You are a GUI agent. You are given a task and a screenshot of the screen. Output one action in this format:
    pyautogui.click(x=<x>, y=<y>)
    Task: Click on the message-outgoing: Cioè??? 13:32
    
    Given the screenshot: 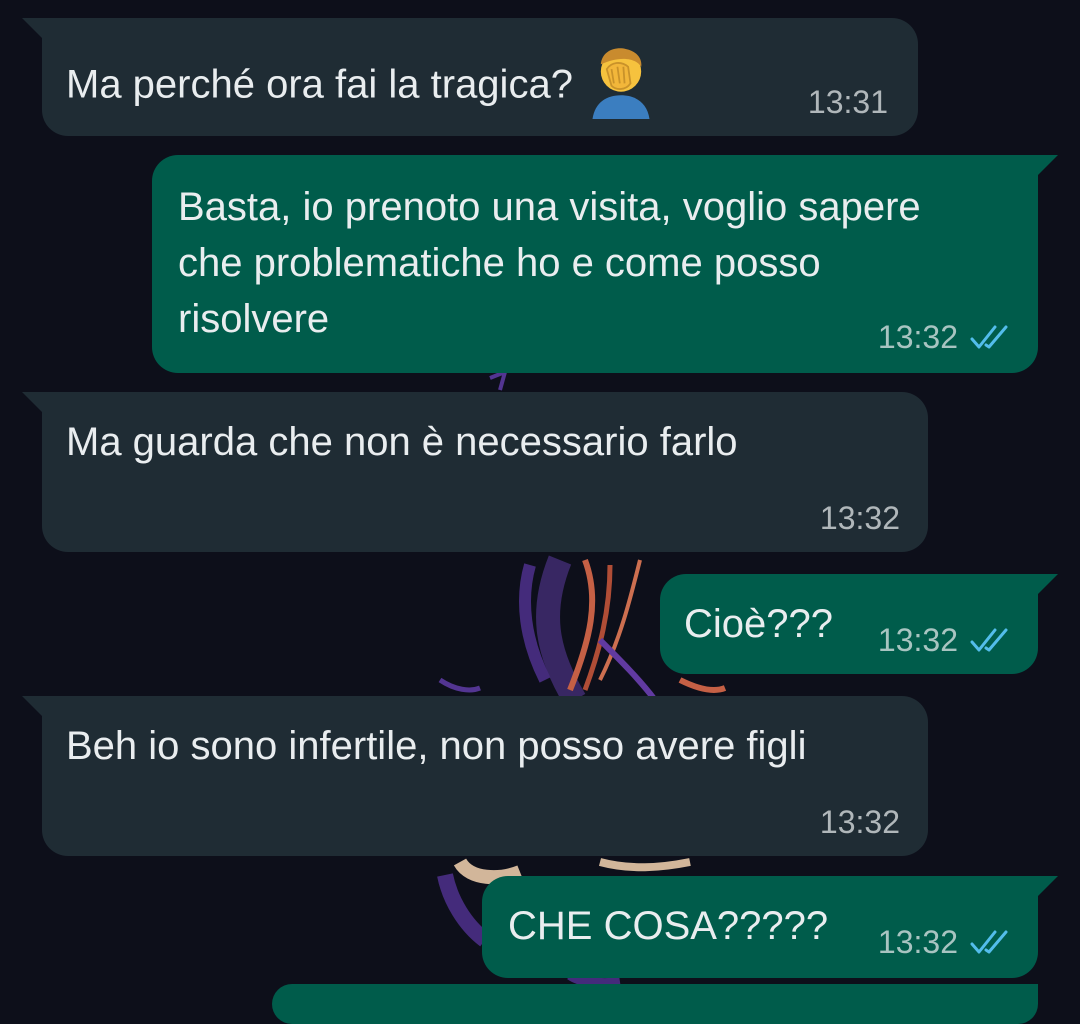 What is the action you would take?
    pyautogui.click(x=859, y=624)
    